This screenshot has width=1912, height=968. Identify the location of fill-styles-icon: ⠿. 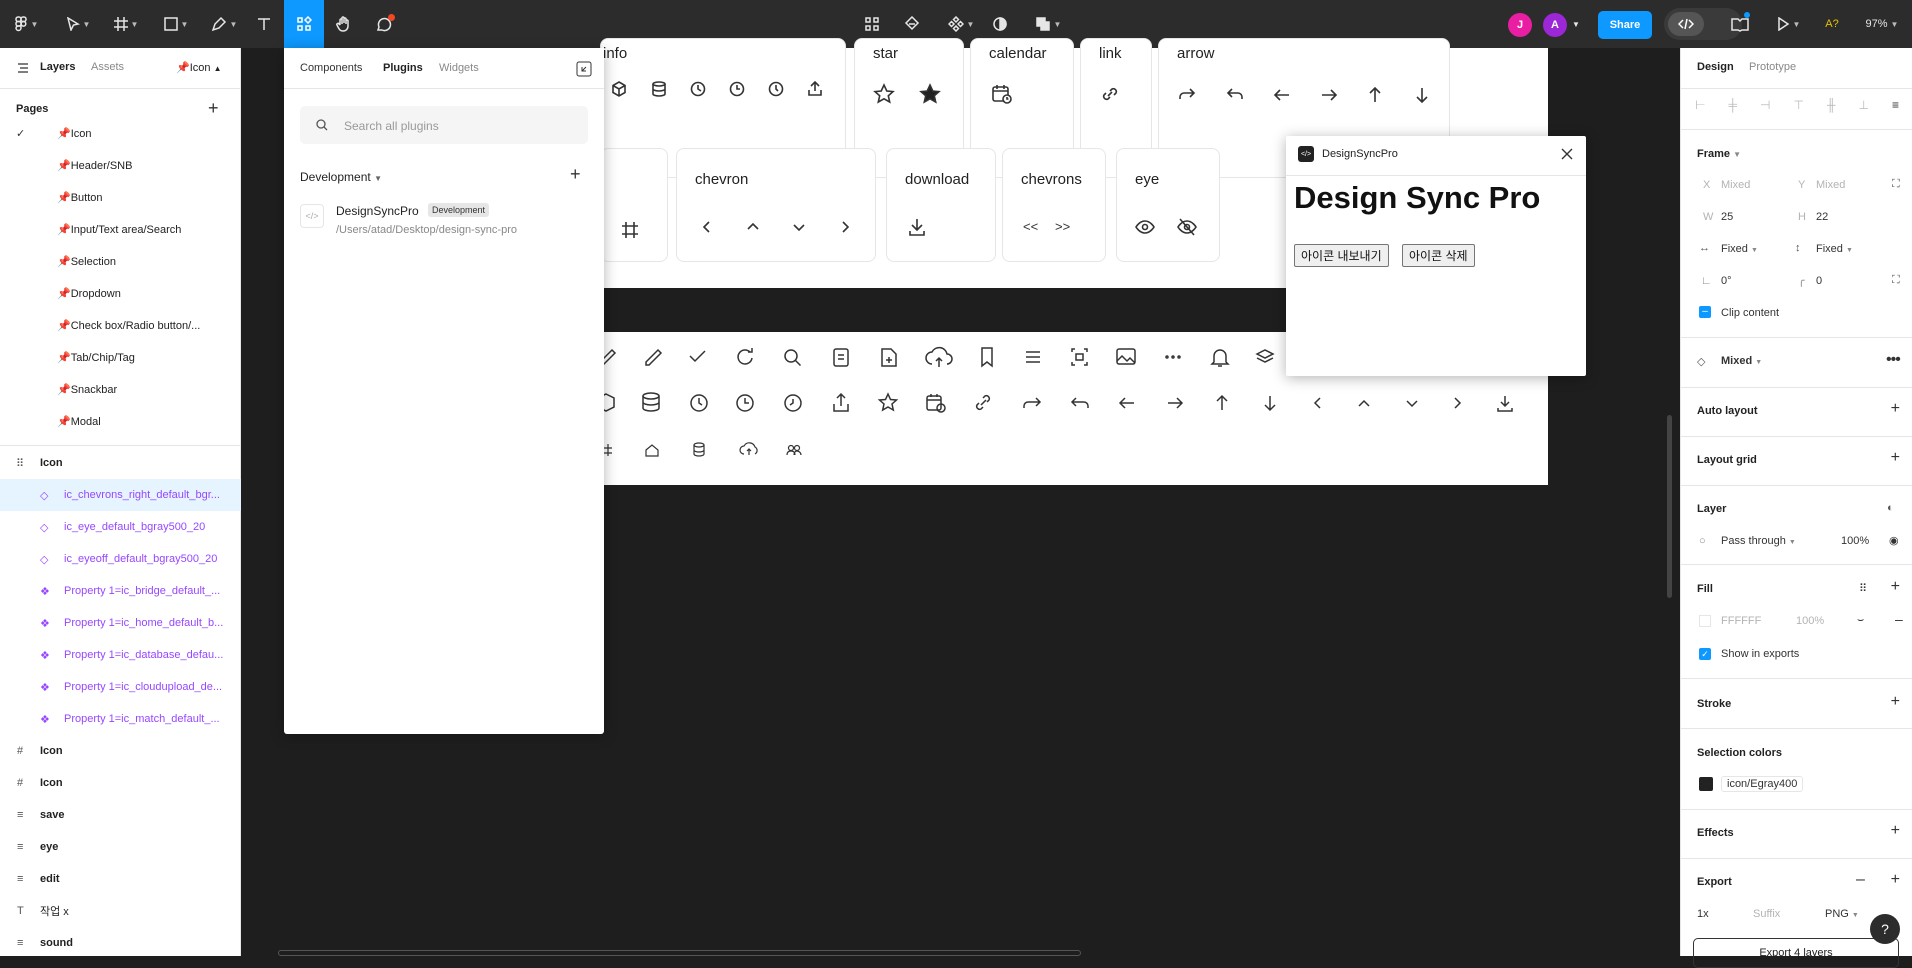
(1863, 588).